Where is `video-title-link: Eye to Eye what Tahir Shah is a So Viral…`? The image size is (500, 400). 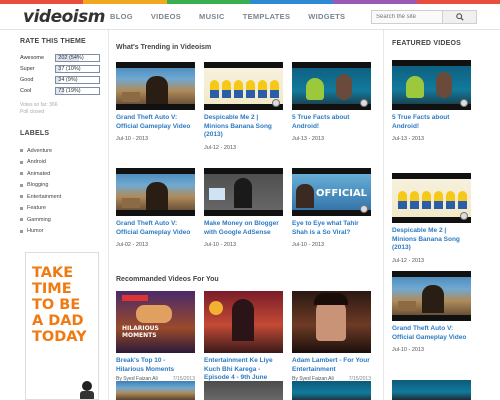
video-title-link: Eye to Eye what Tahir Shah is a So Viral… is located at coordinates (331, 228).